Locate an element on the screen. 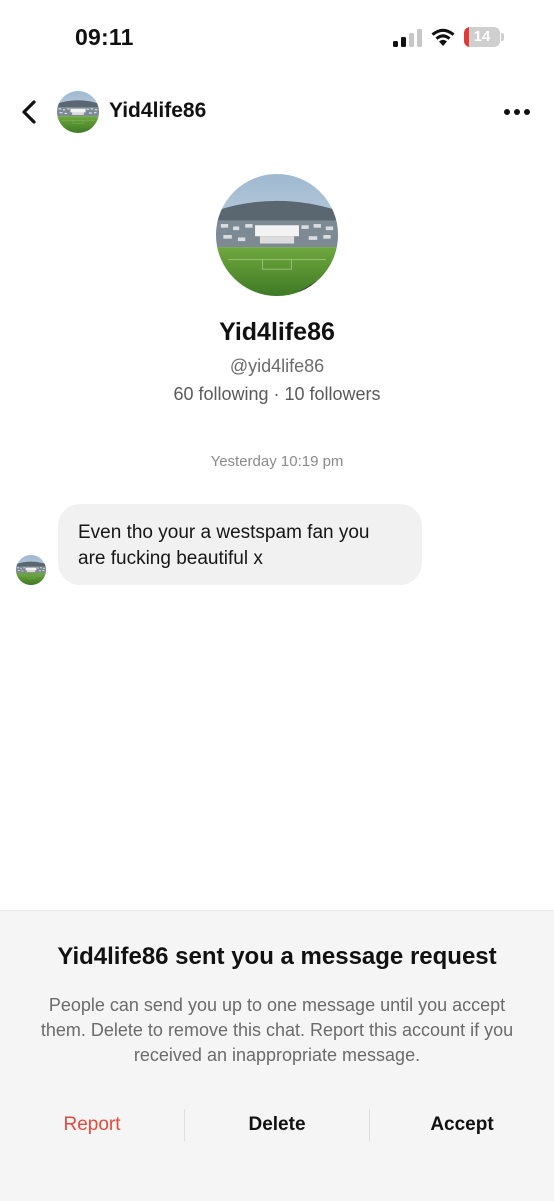 The image size is (554, 1201). accept-button: Accept is located at coordinates (462, 1125).